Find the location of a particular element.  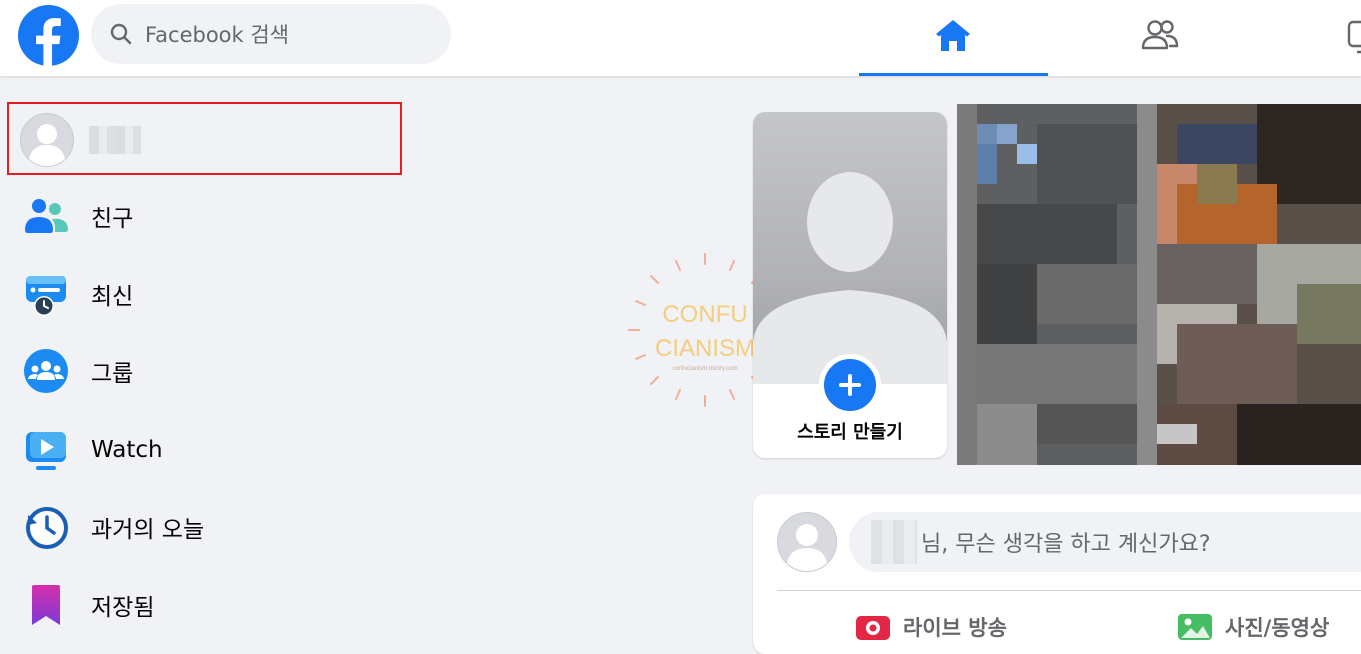

blurred-profile-name is located at coordinates (115, 140).